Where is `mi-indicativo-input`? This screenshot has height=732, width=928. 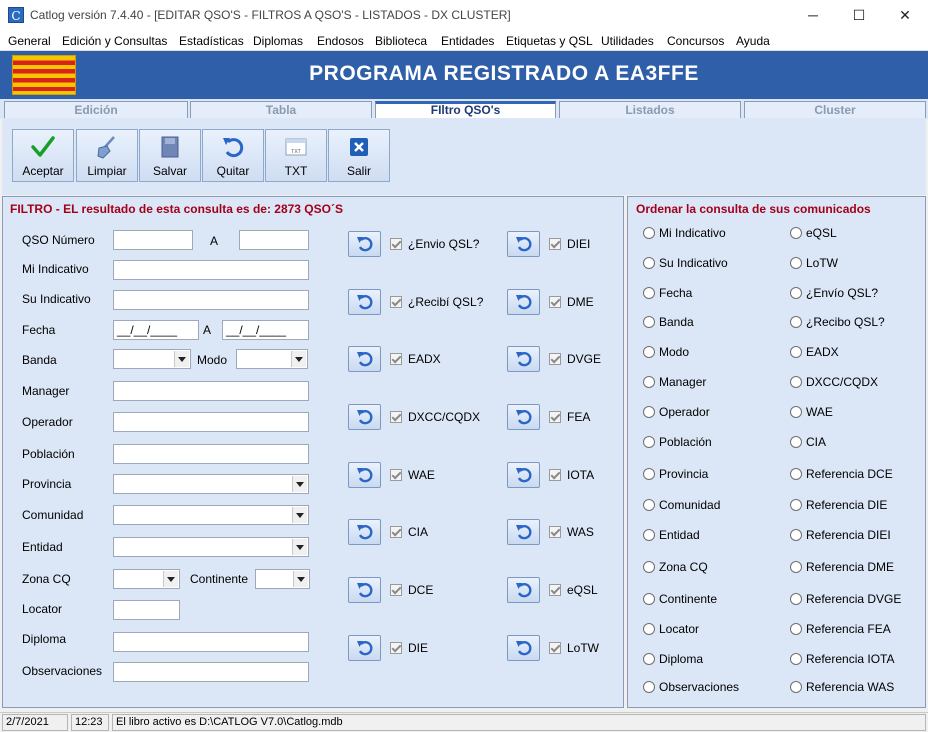
mi-indicativo-input is located at coordinates (211, 270).